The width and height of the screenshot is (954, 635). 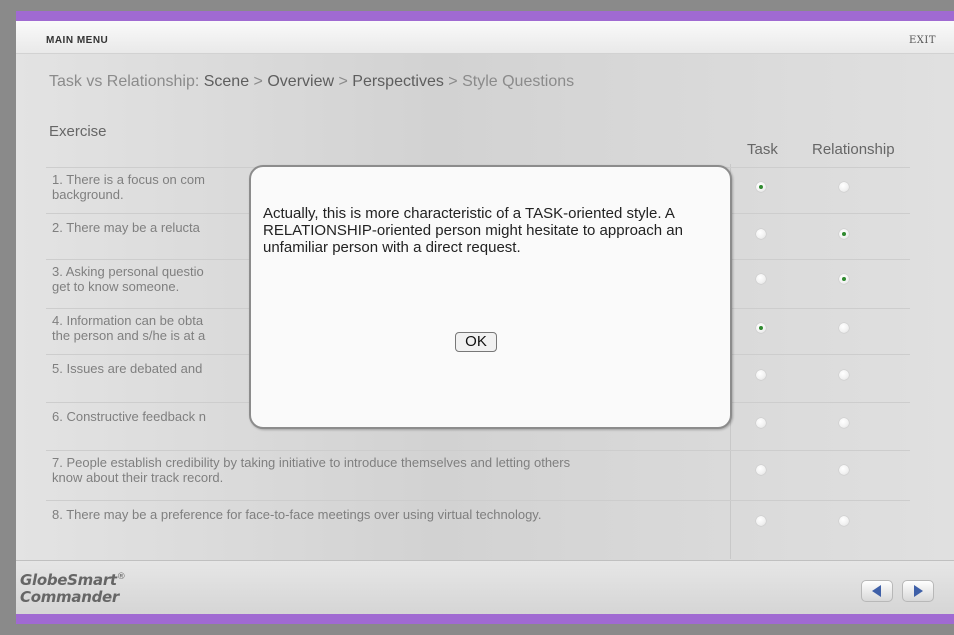 What do you see at coordinates (300, 81) in the screenshot?
I see `breadcrumb-item: Overview` at bounding box center [300, 81].